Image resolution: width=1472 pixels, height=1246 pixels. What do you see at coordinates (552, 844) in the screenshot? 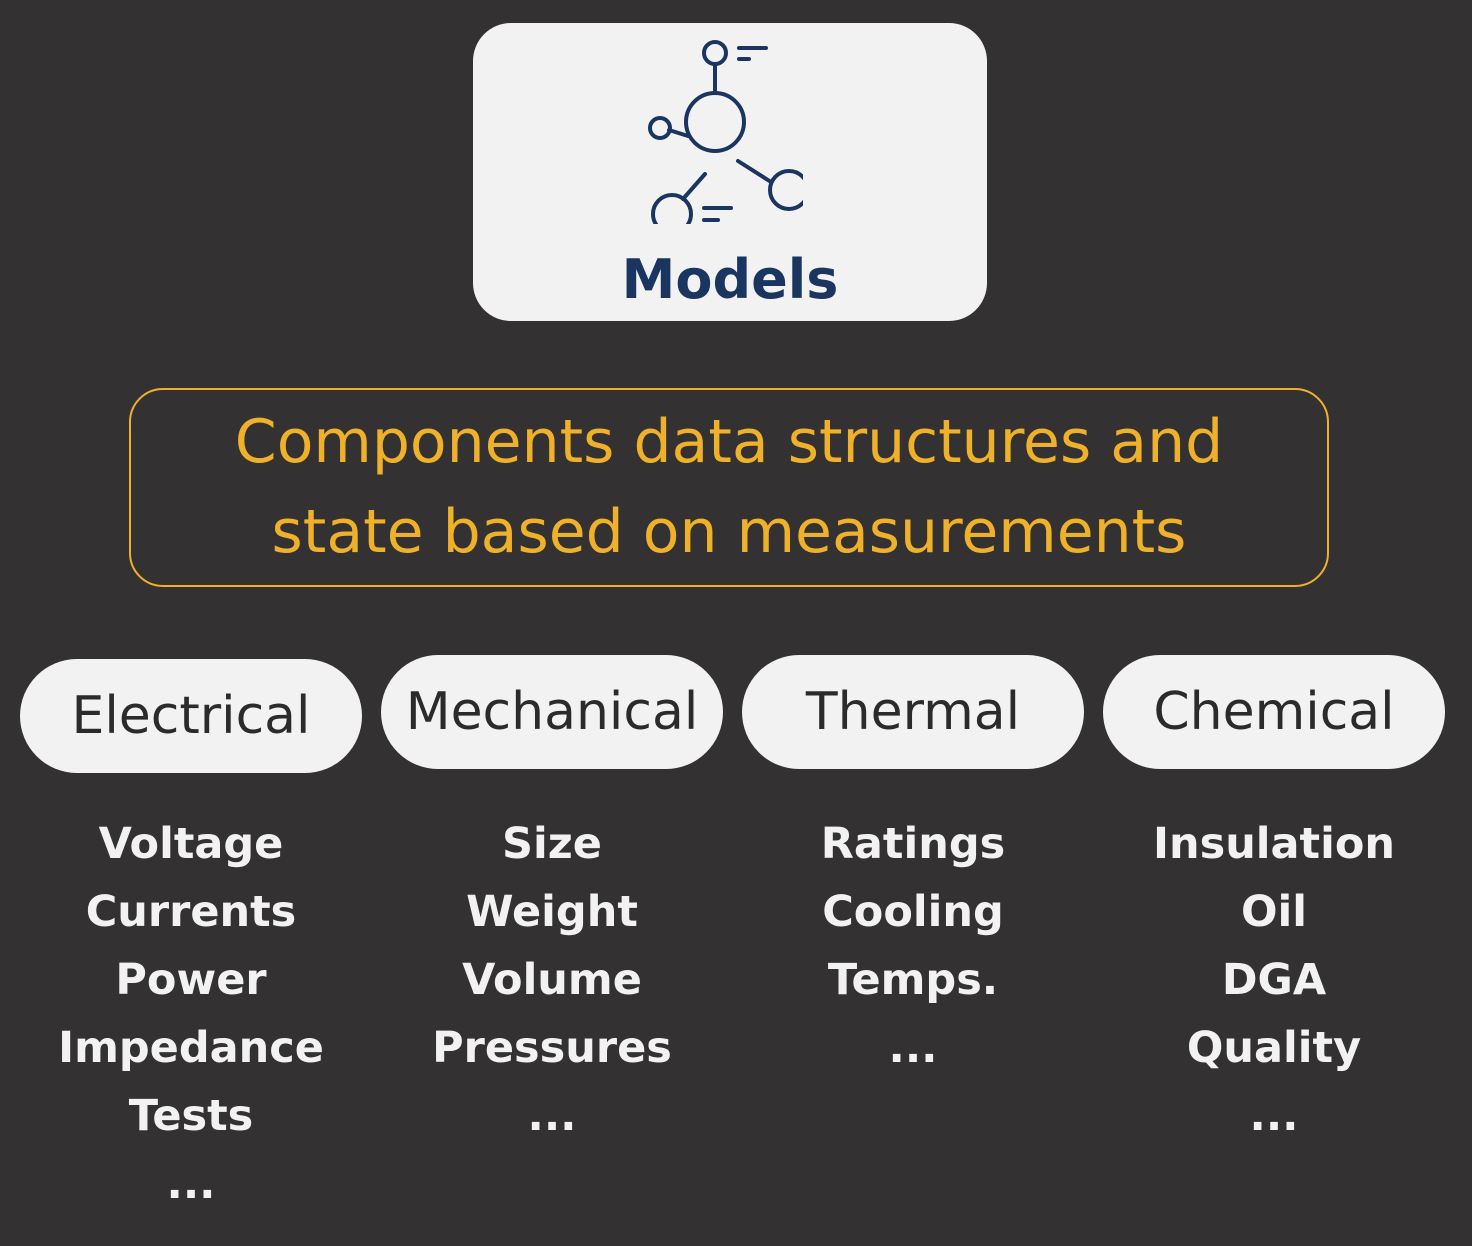
I see `list-item: Size` at bounding box center [552, 844].